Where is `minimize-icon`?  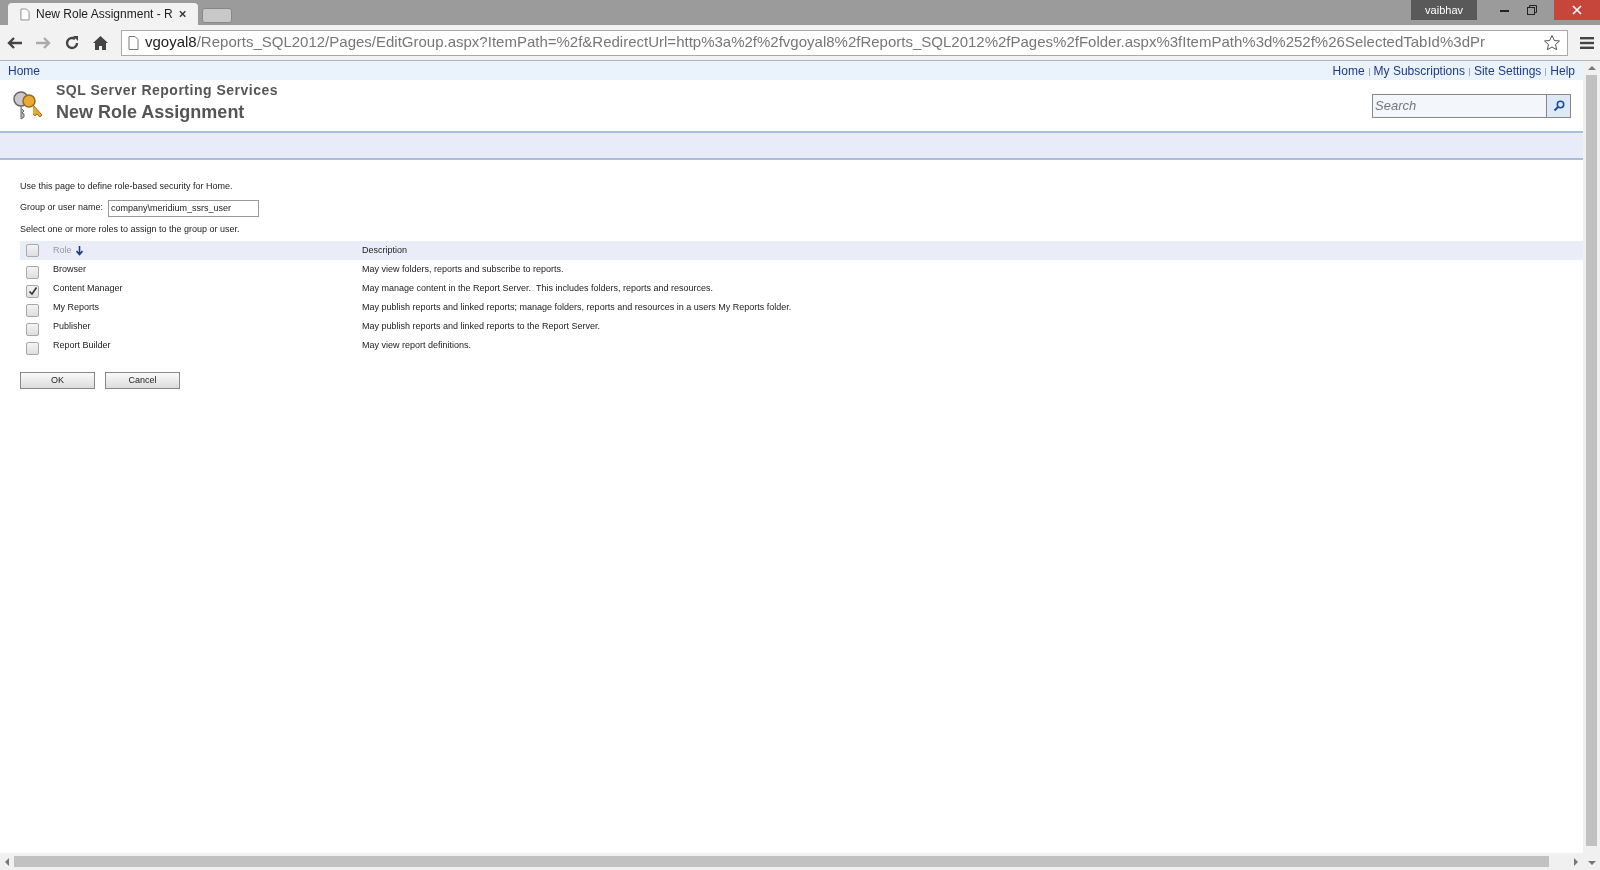
minimize-icon is located at coordinates (1504, 10).